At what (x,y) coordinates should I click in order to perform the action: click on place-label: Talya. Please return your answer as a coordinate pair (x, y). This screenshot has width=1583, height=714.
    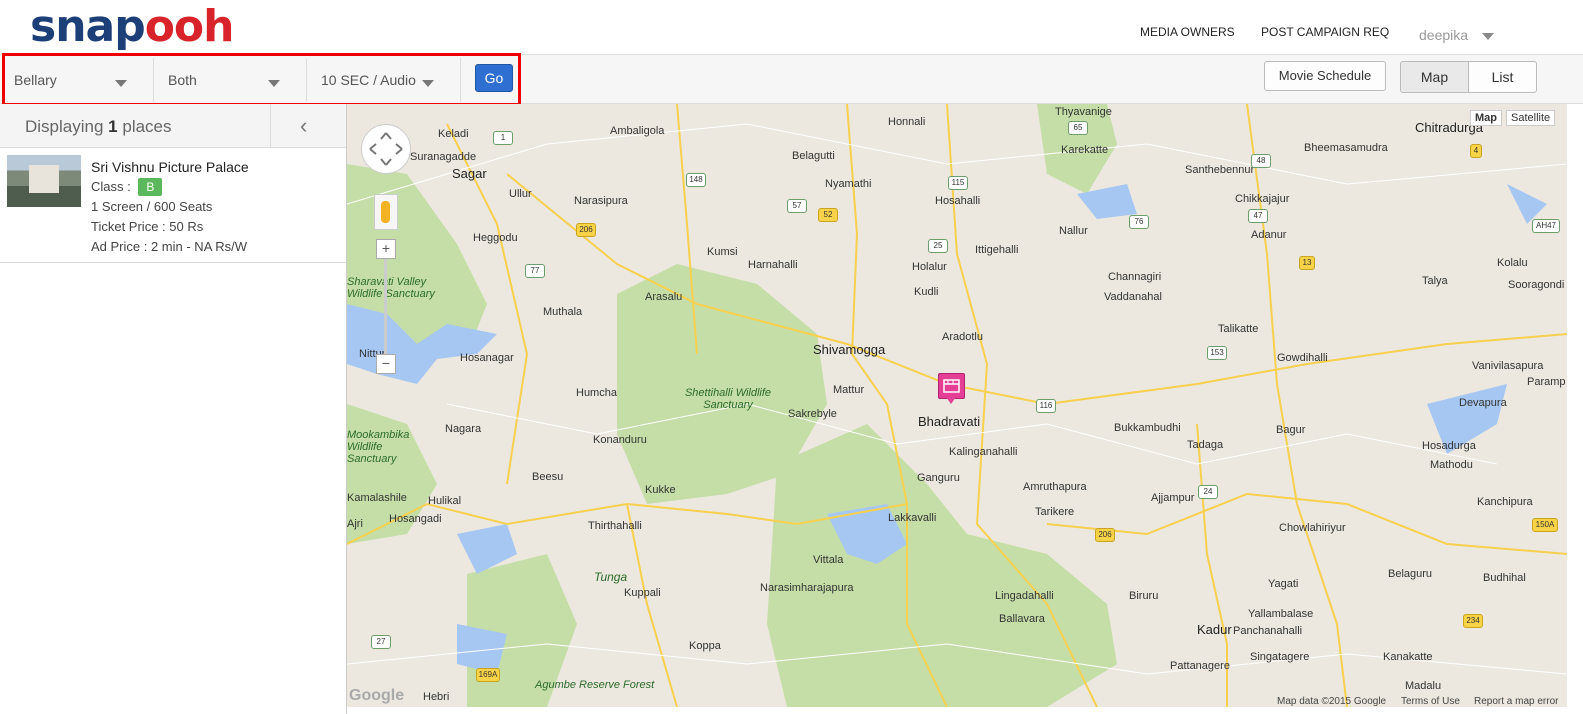
    Looking at the image, I should click on (1435, 281).